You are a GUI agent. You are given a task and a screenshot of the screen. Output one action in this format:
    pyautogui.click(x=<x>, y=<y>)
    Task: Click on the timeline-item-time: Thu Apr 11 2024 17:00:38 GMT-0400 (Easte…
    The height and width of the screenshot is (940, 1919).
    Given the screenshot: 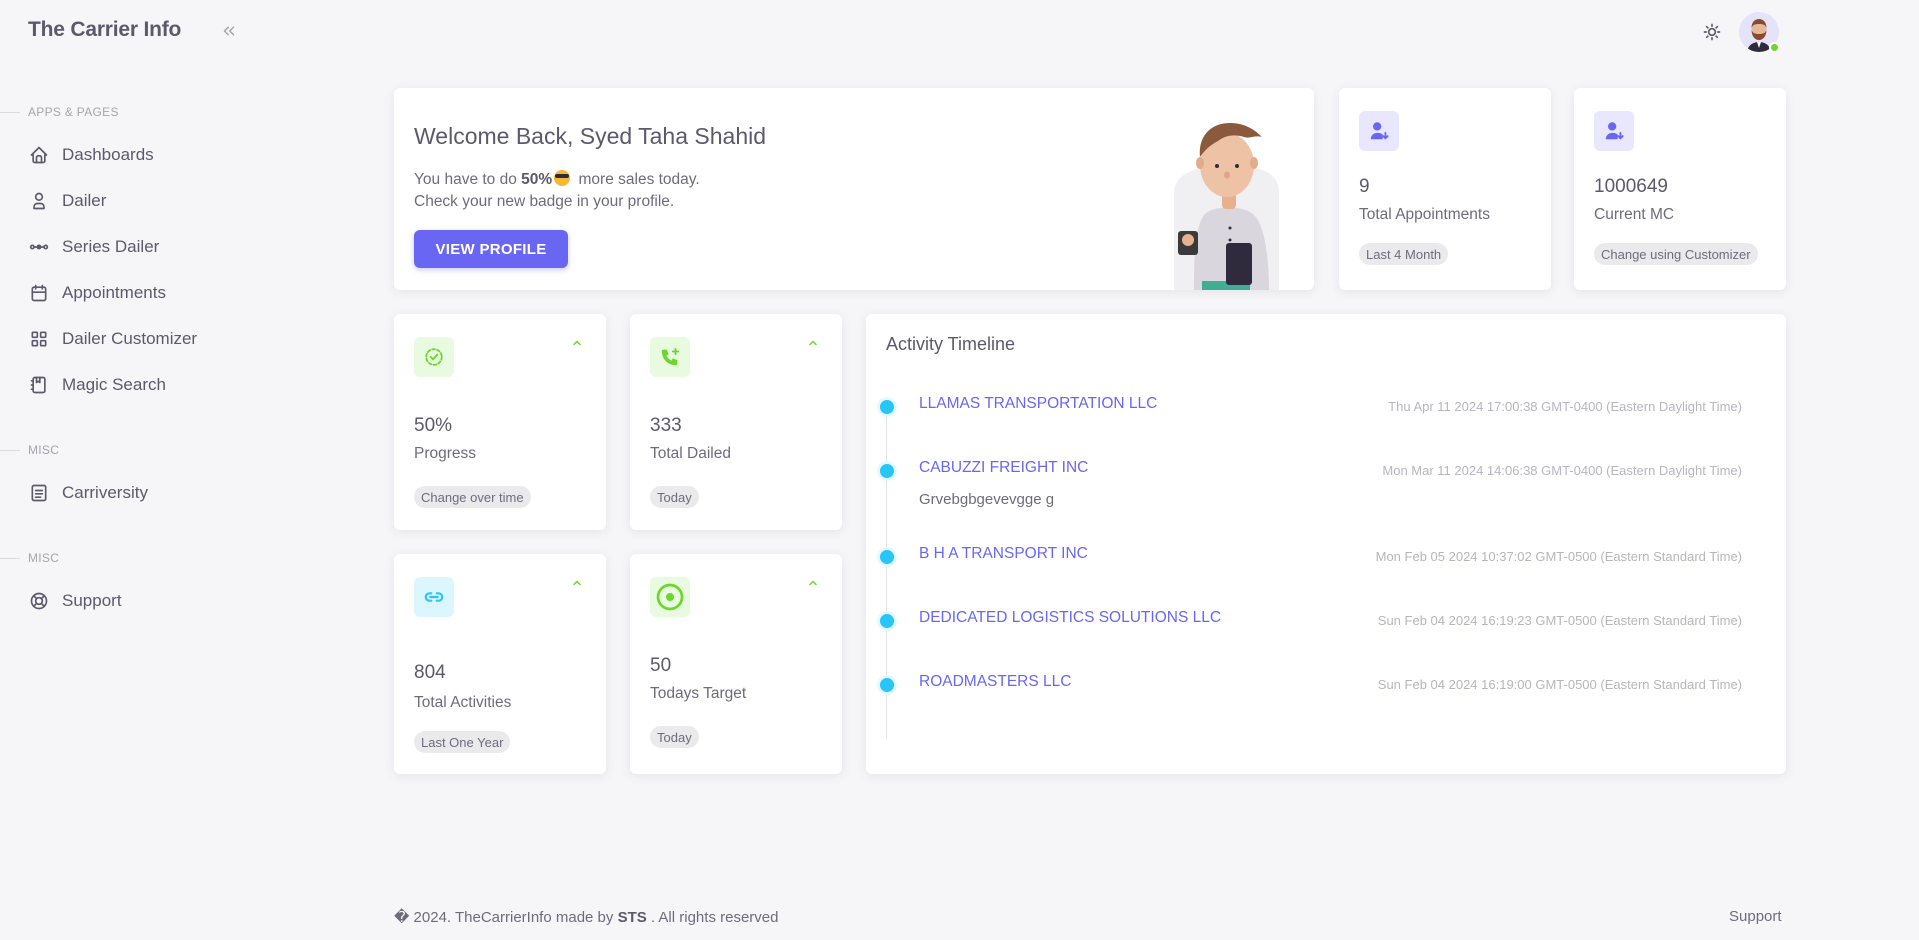 What is the action you would take?
    pyautogui.click(x=1565, y=406)
    